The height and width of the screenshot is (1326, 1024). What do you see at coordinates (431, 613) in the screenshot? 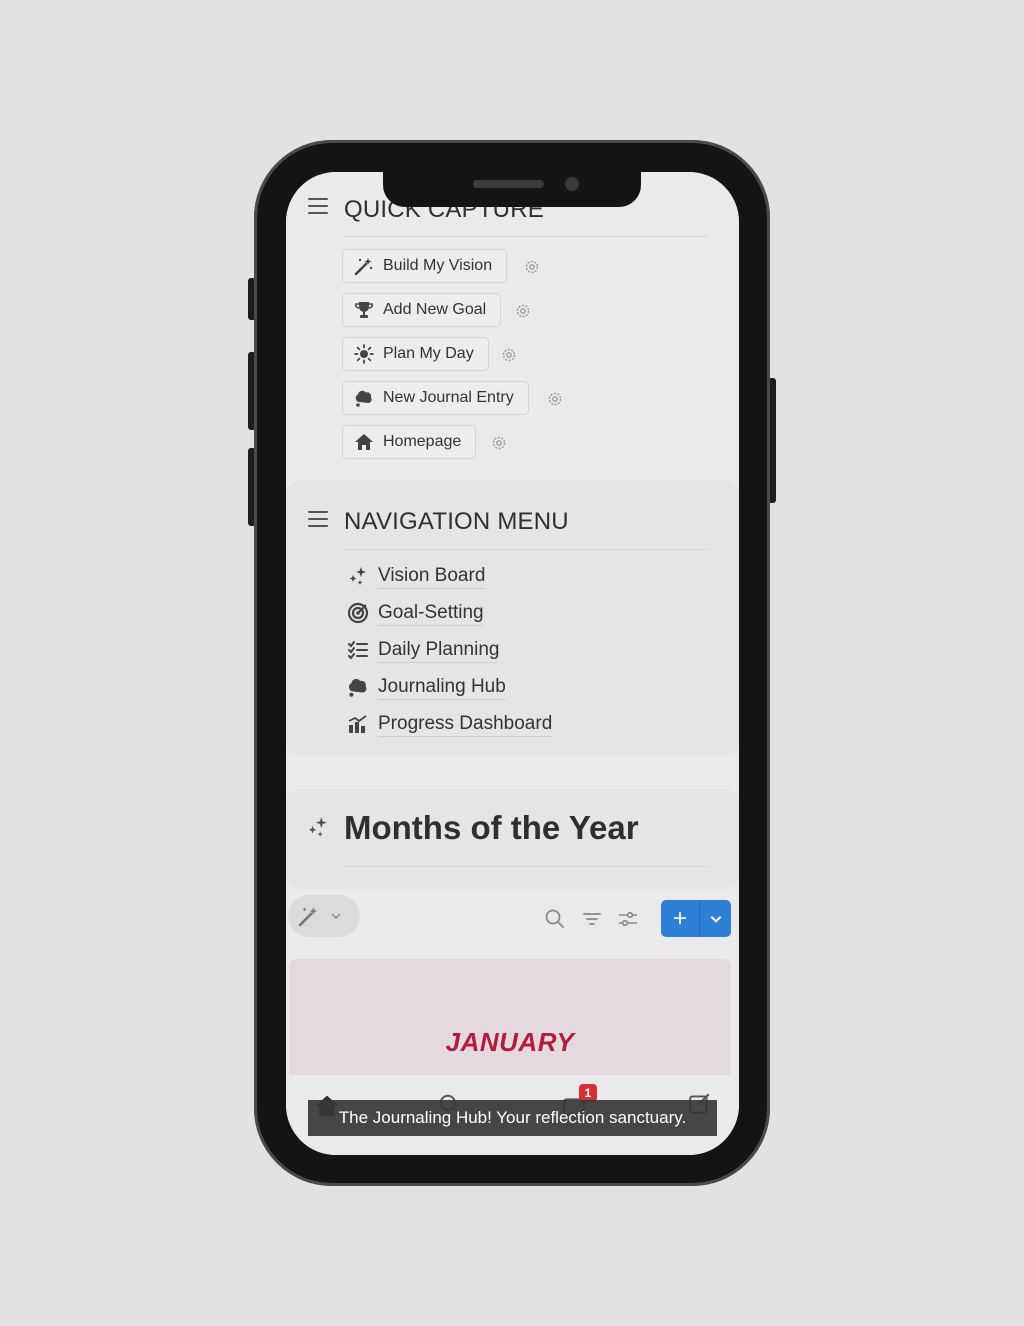
I see `nav-item-label: Goal-Setting` at bounding box center [431, 613].